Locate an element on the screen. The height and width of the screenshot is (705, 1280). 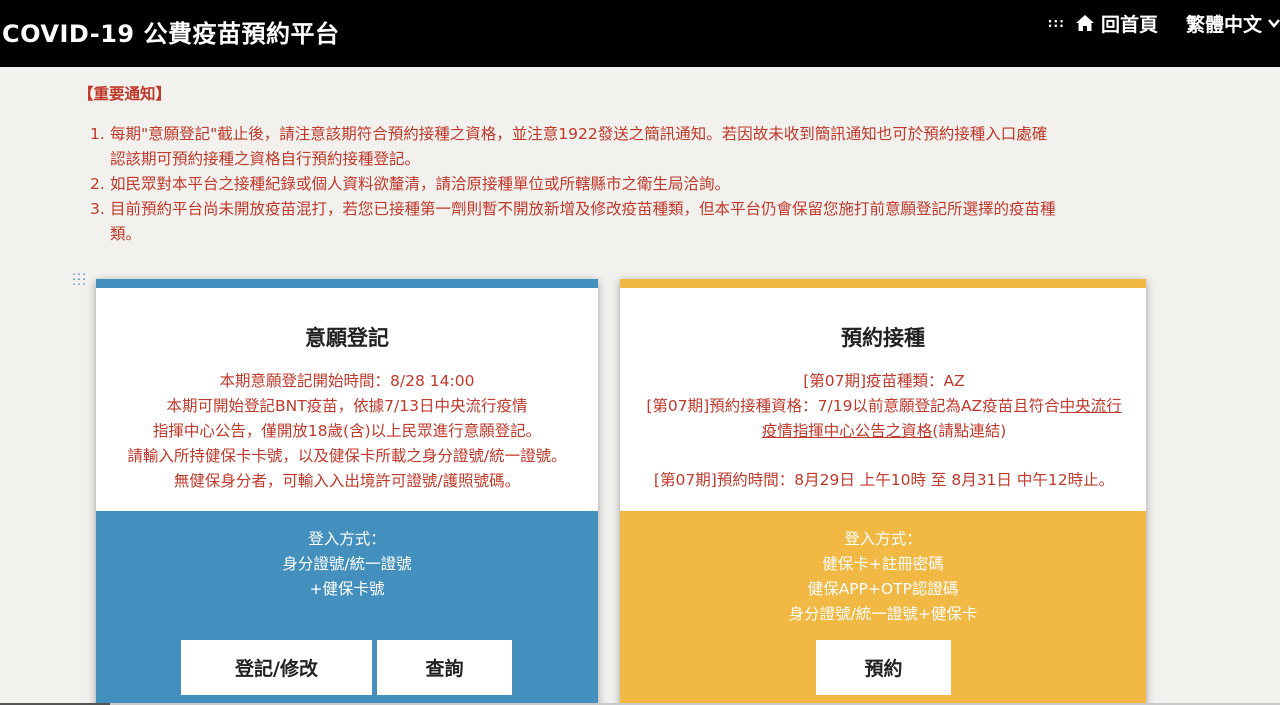
eligibility-line: [第07期]預約接種資格：7/19以前意願登記為AZ疫苗且符合中央流行 is located at coordinates (884, 406).